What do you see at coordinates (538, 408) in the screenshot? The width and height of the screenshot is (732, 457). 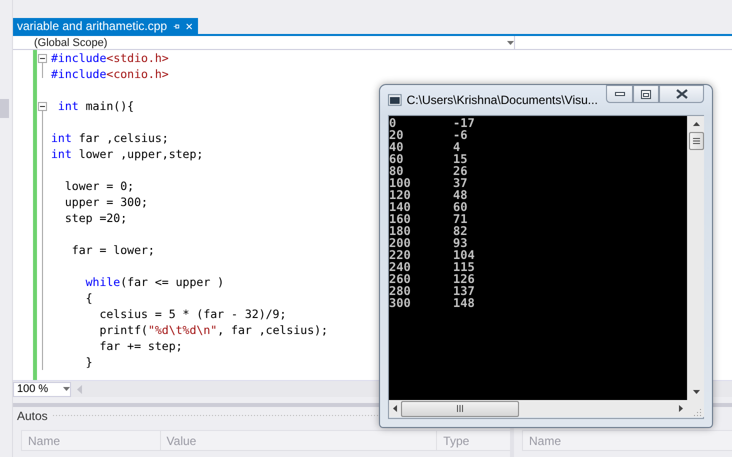 I see `horizontal-scrollbar` at bounding box center [538, 408].